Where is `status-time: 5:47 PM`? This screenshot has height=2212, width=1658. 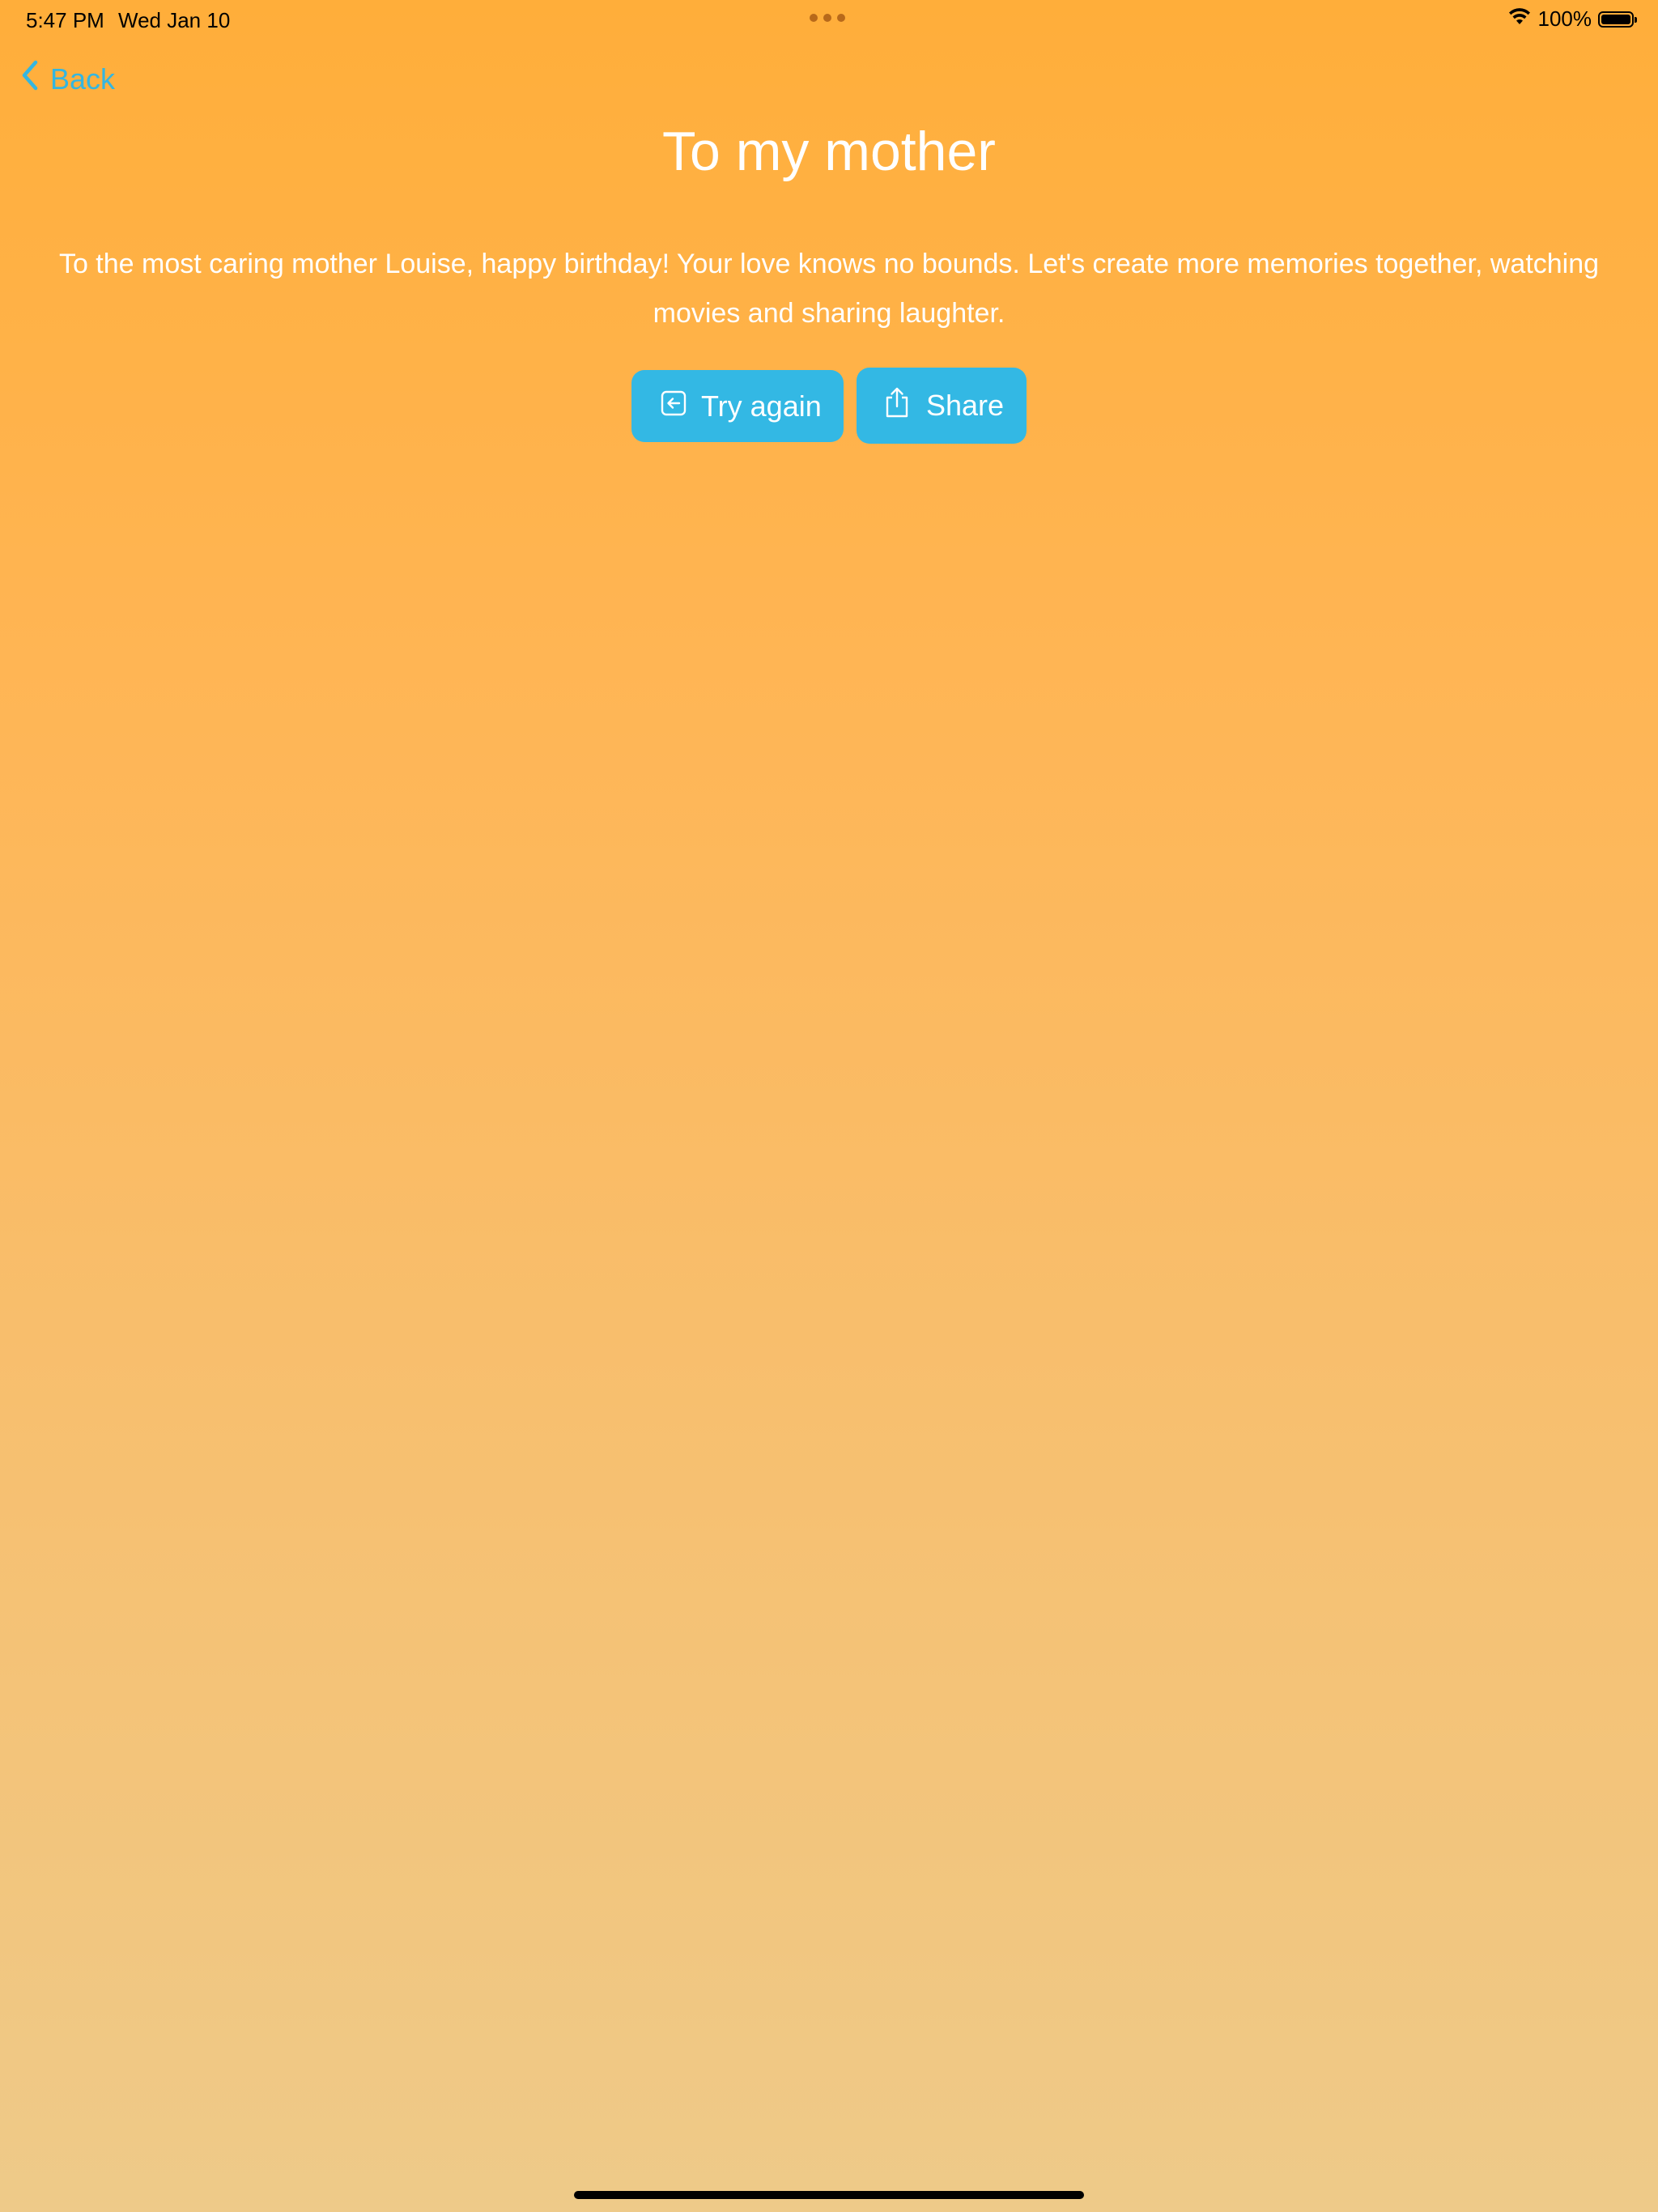 status-time: 5:47 PM is located at coordinates (65, 20).